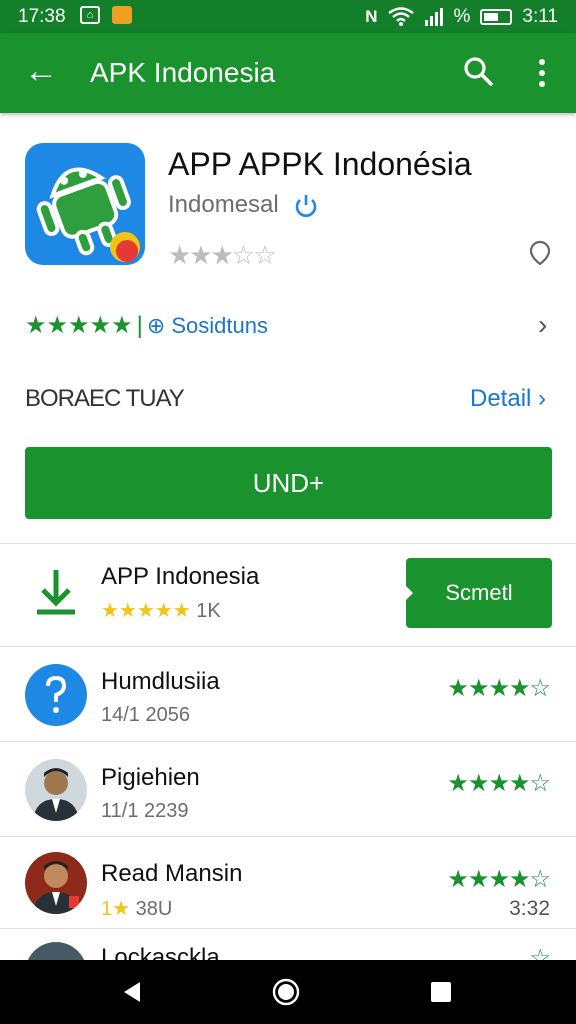 This screenshot has height=1024, width=576. Describe the element at coordinates (79, 325) in the screenshot. I see `rating-stars: ★★★★★` at that location.